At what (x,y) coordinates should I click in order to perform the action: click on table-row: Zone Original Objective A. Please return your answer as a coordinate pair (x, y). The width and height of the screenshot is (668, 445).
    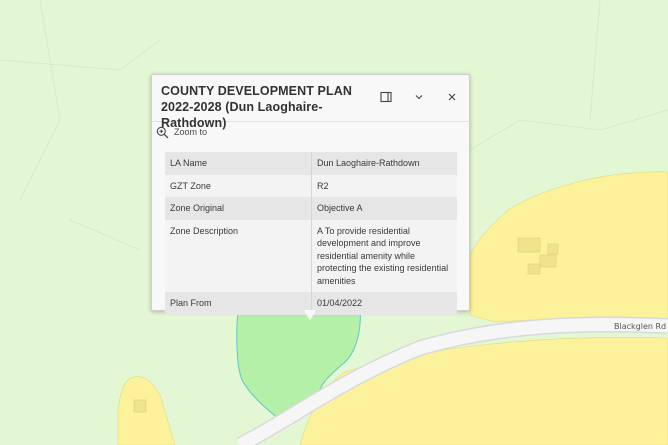
    Looking at the image, I should click on (311, 208).